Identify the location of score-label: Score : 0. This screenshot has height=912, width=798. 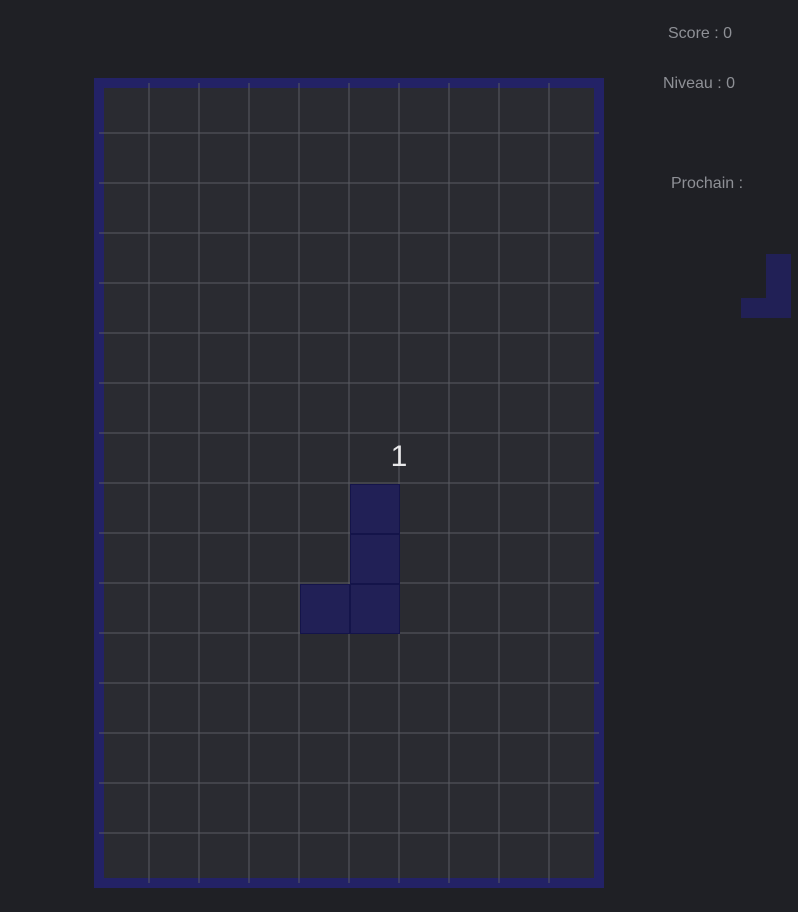
(700, 33).